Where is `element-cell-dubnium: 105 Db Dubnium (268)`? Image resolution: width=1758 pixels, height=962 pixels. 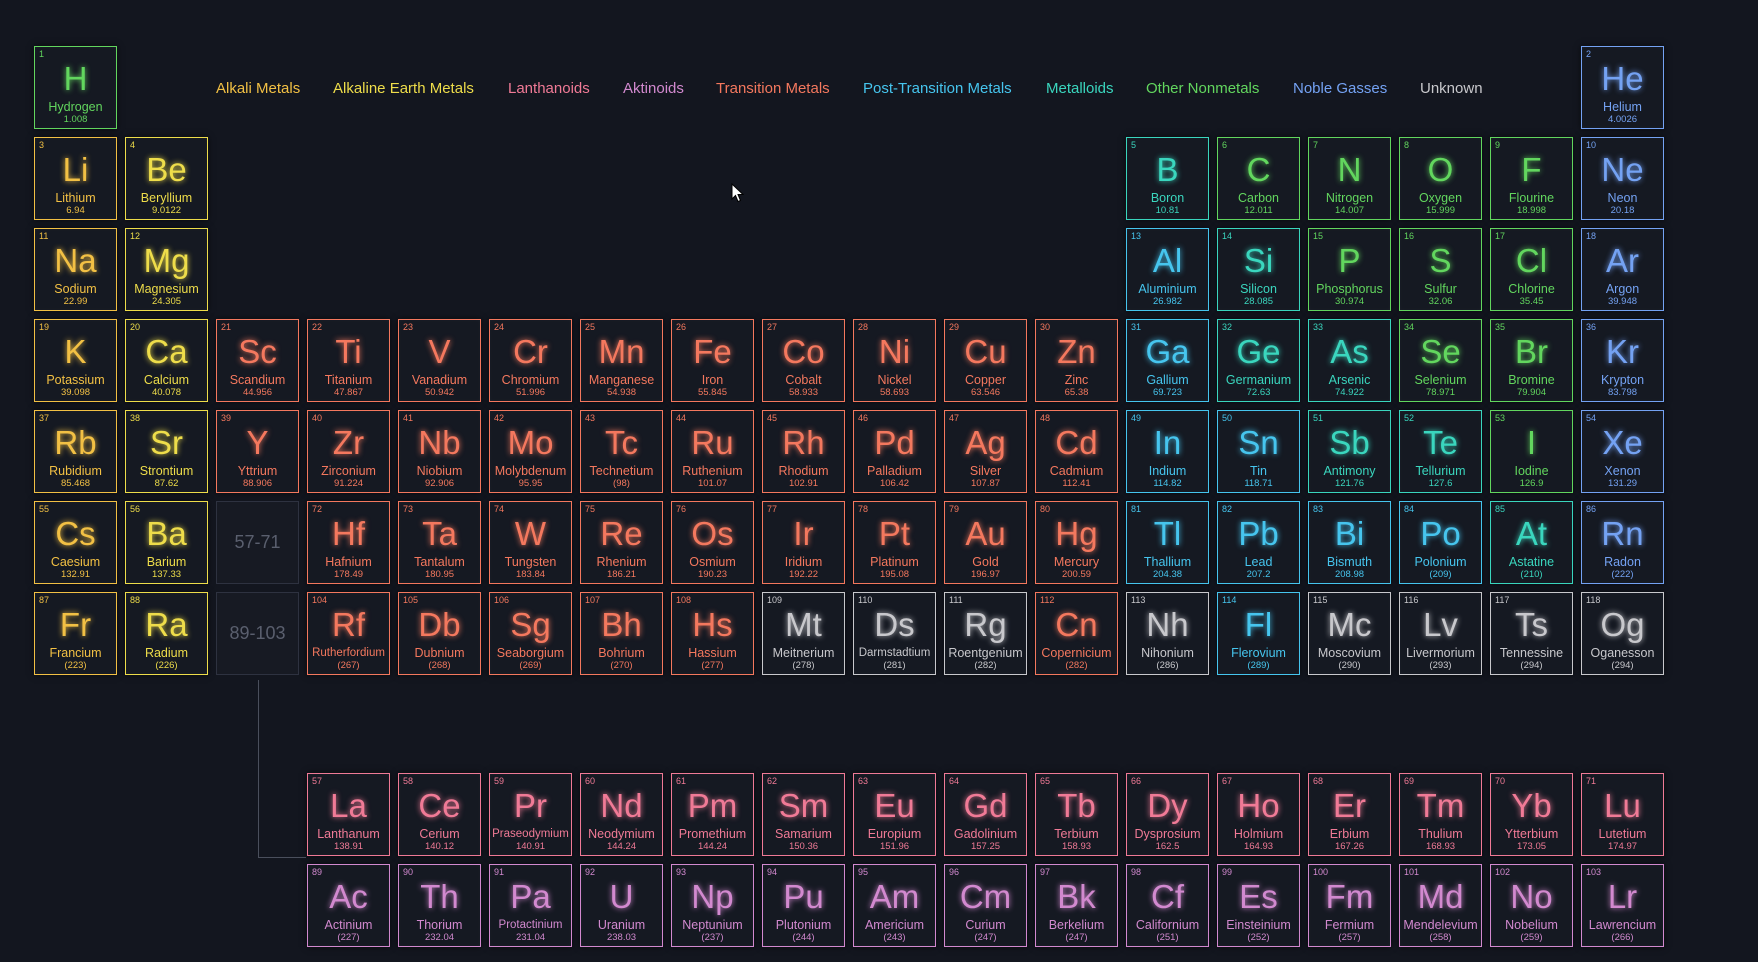 element-cell-dubnium: 105 Db Dubnium (268) is located at coordinates (439, 633).